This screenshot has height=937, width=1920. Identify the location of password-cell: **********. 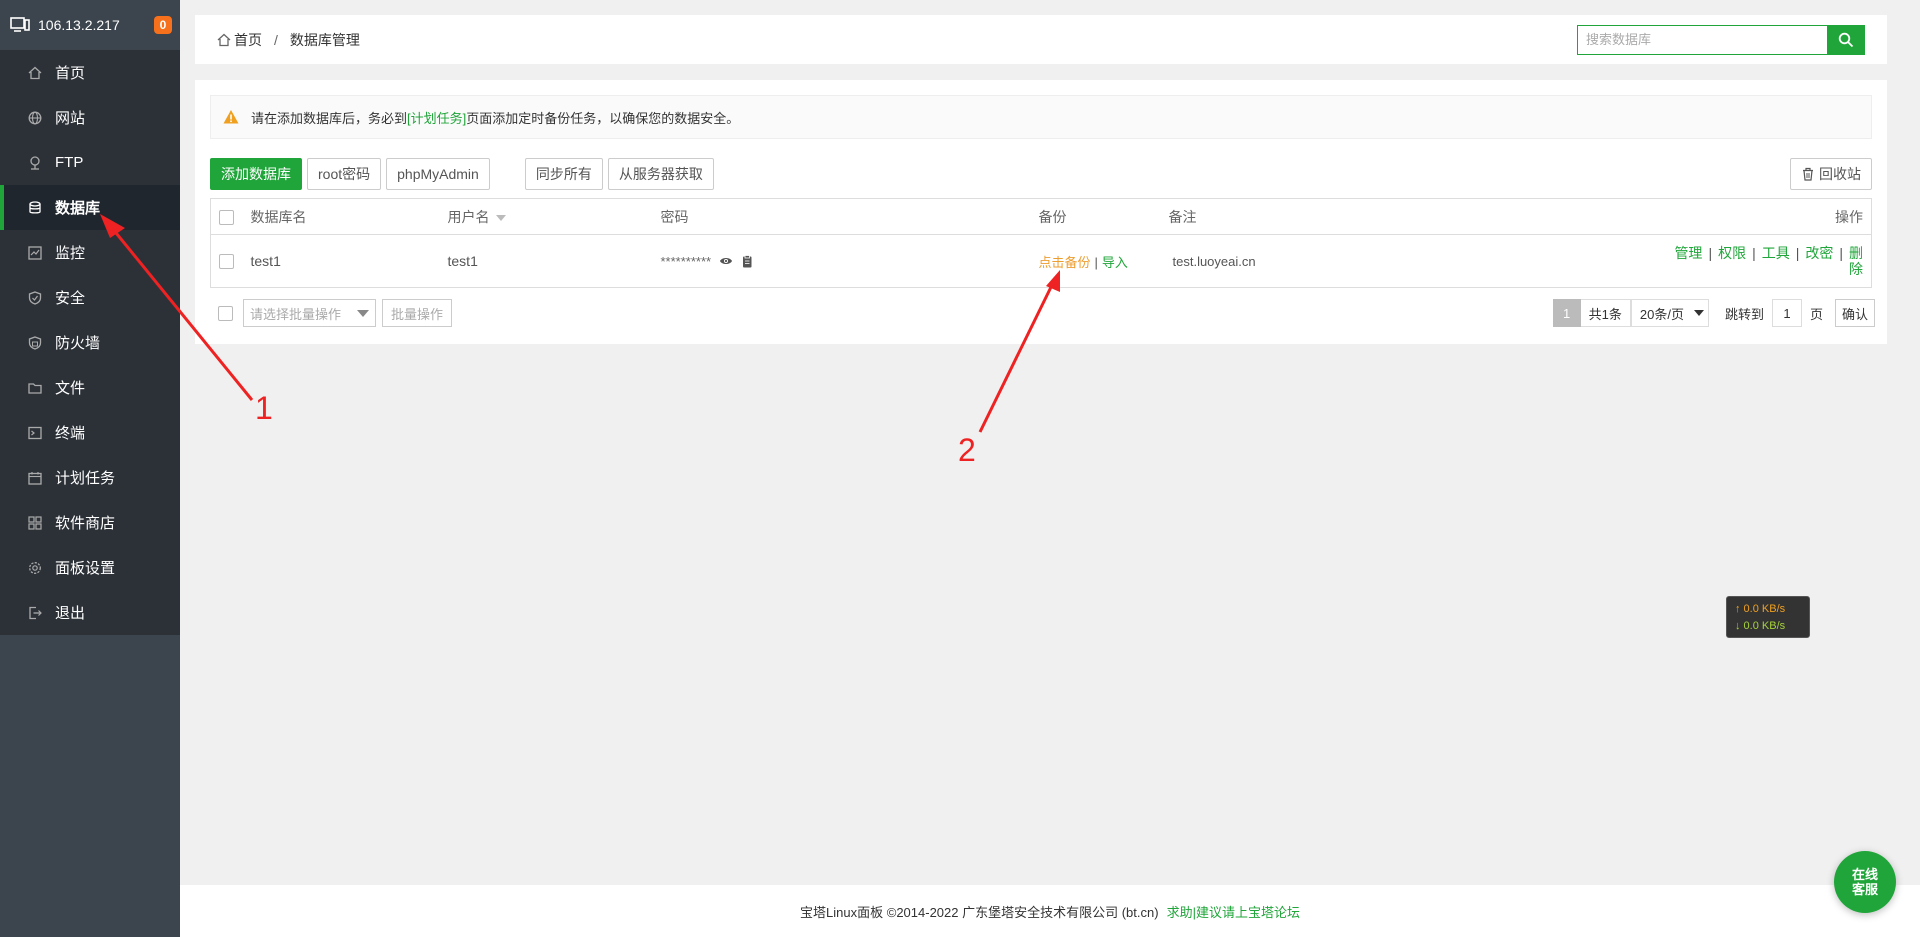
(850, 261).